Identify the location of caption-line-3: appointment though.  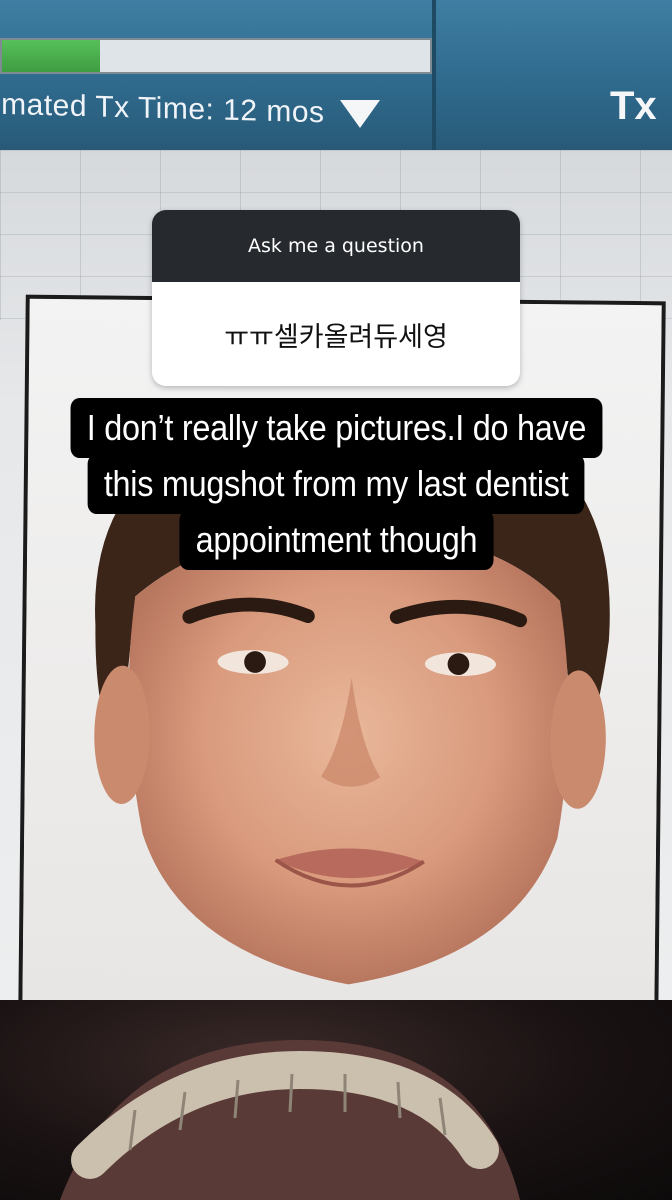
(336, 540).